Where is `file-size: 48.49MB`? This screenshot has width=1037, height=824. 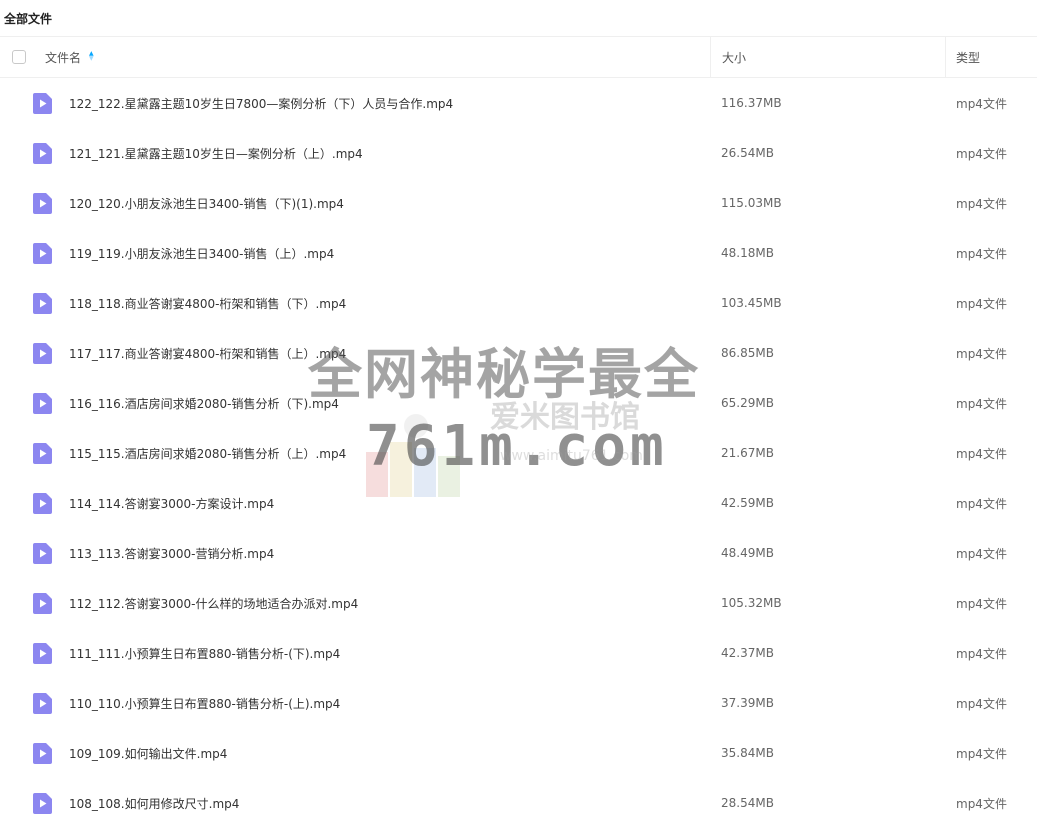 file-size: 48.49MB is located at coordinates (747, 553).